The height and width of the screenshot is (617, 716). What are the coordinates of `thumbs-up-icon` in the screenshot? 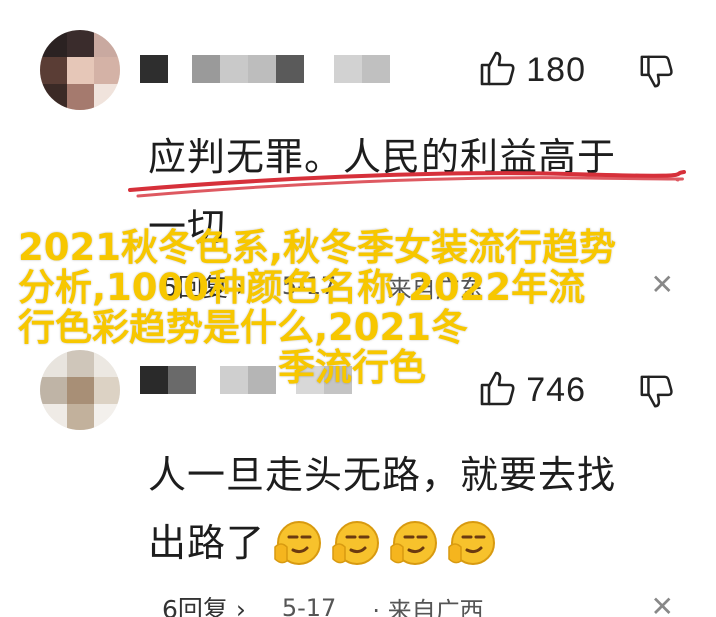 It's located at (498, 70).